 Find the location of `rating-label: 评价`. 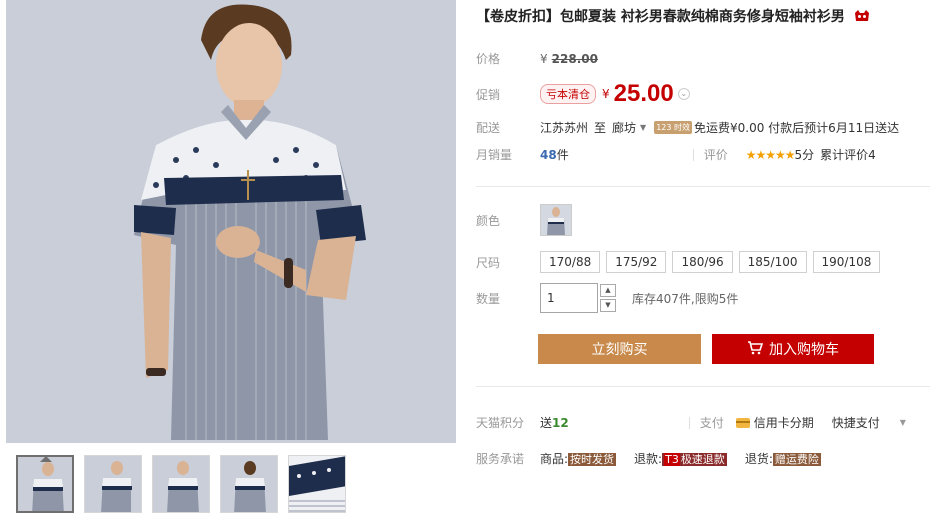

rating-label: 评价 is located at coordinates (715, 155).